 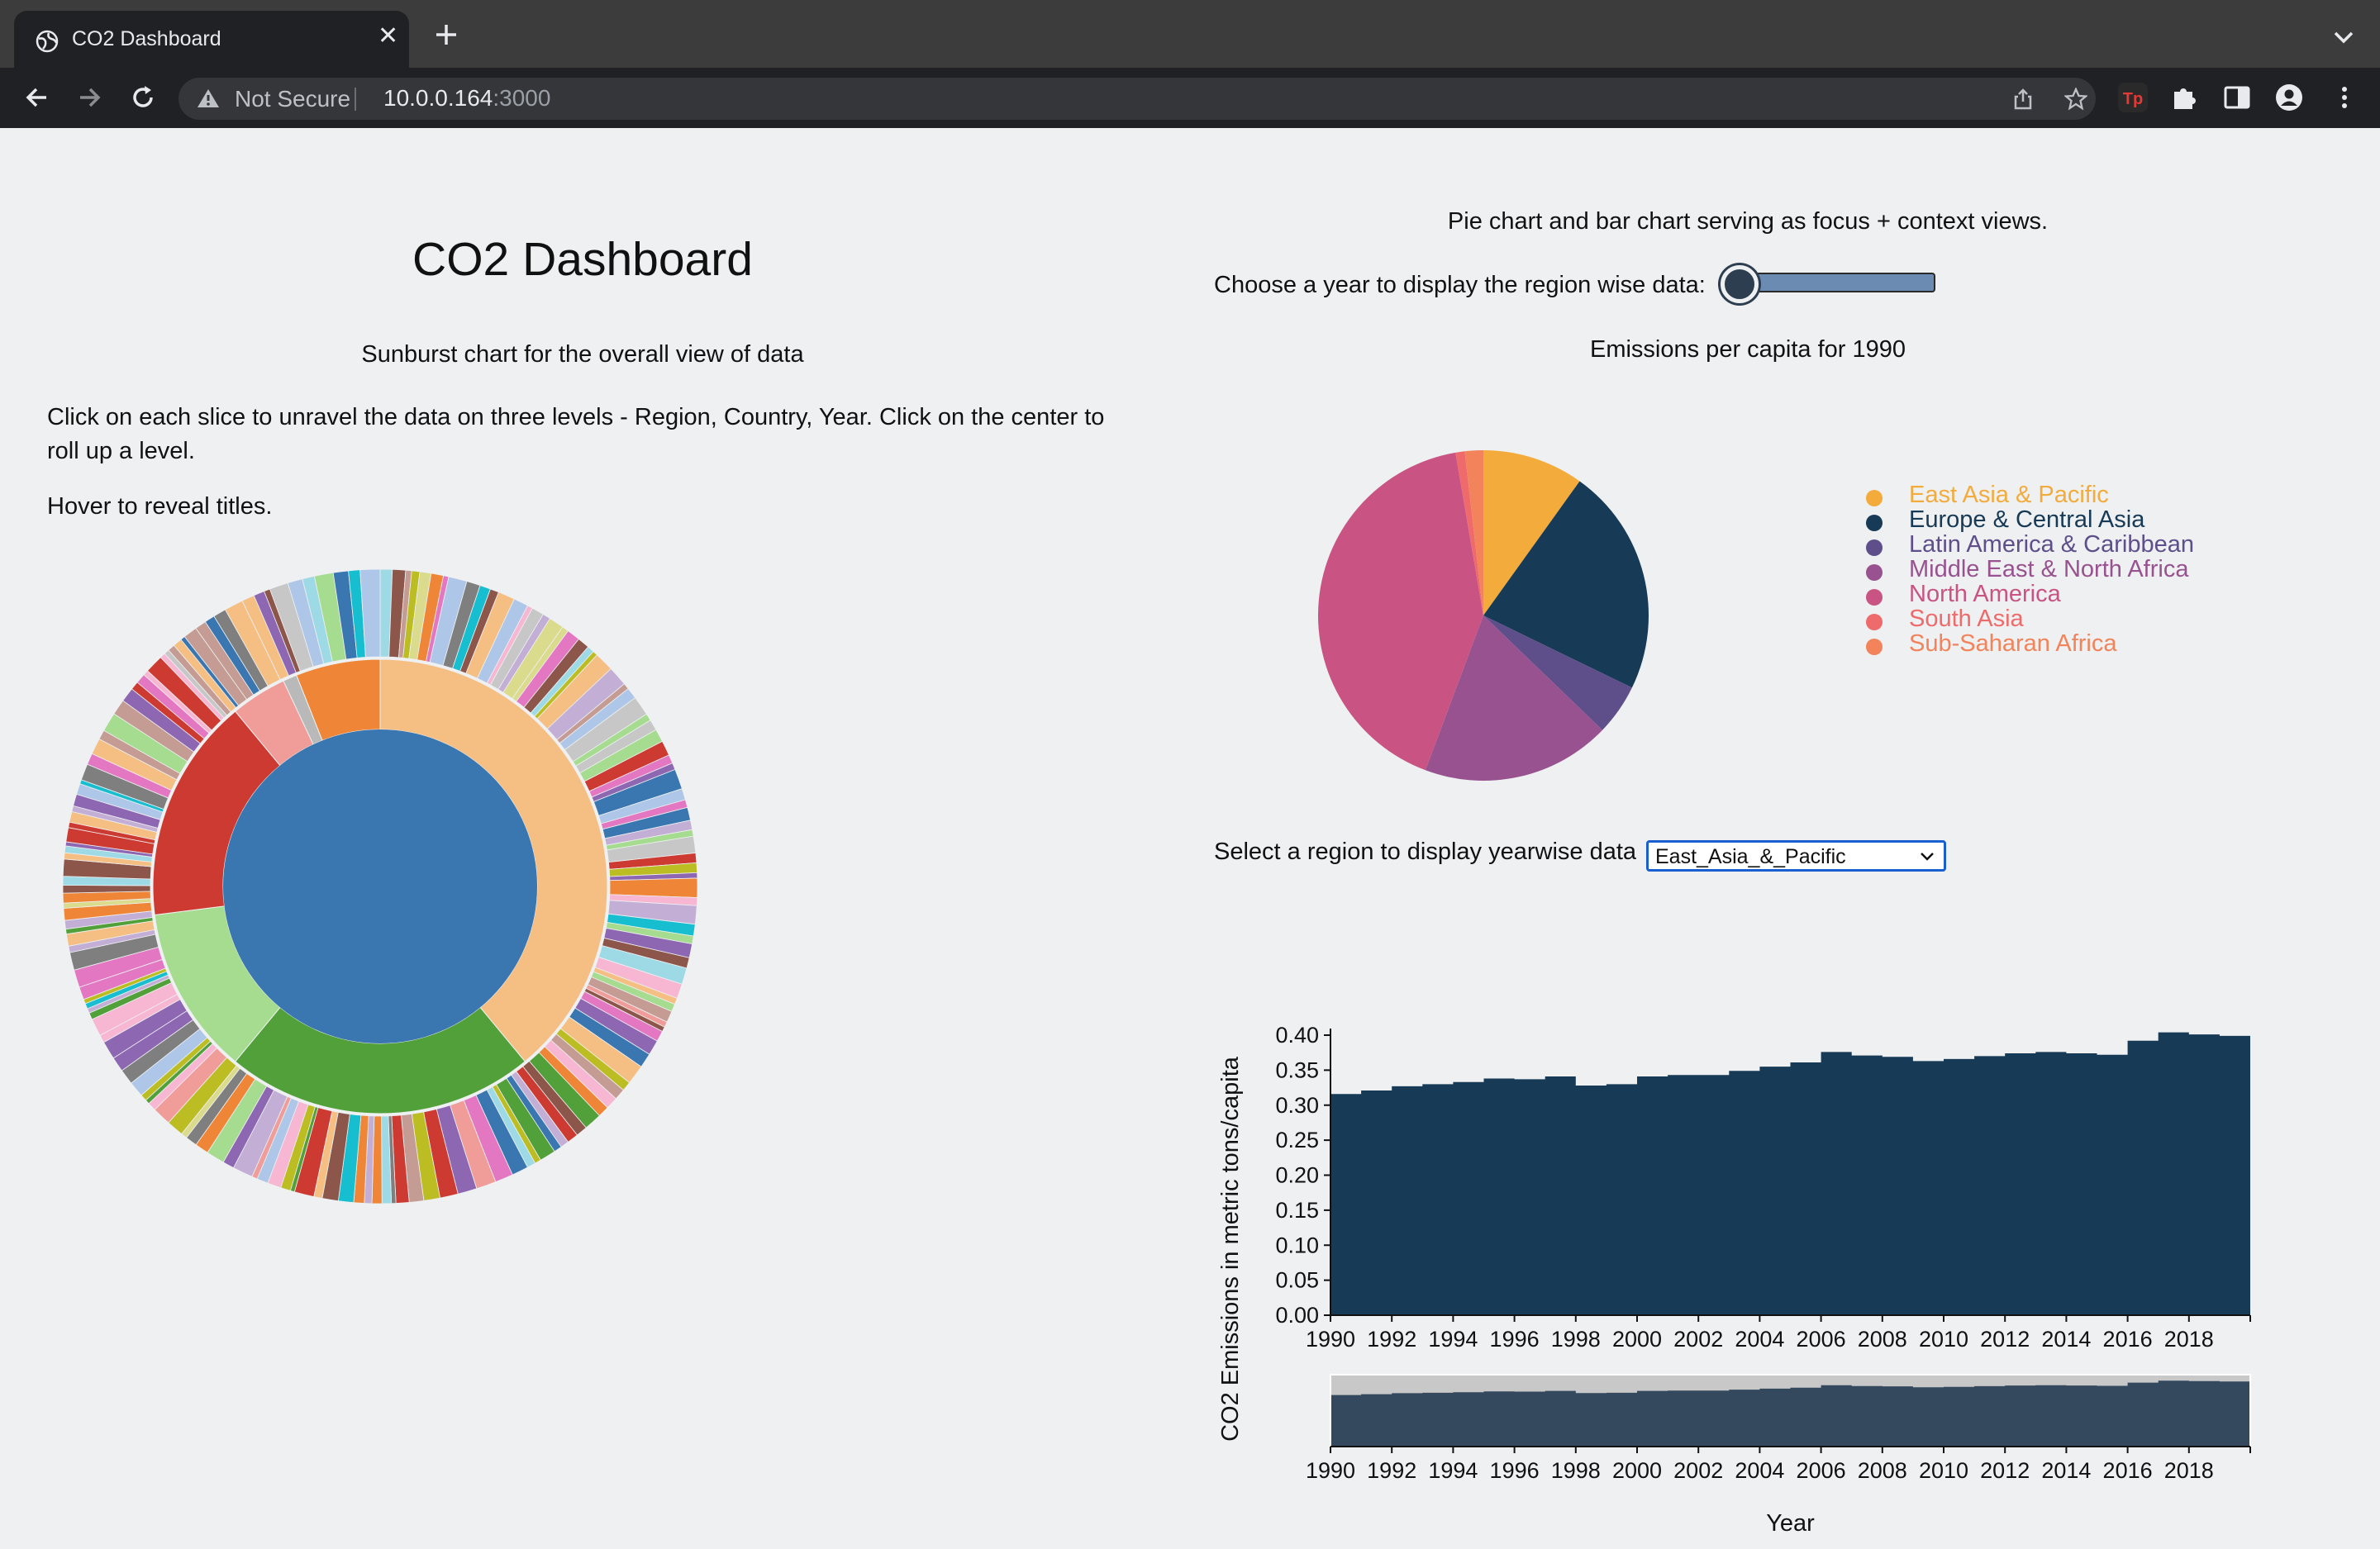 What do you see at coordinates (36, 97) in the screenshot?
I see `back-arrow-icon` at bounding box center [36, 97].